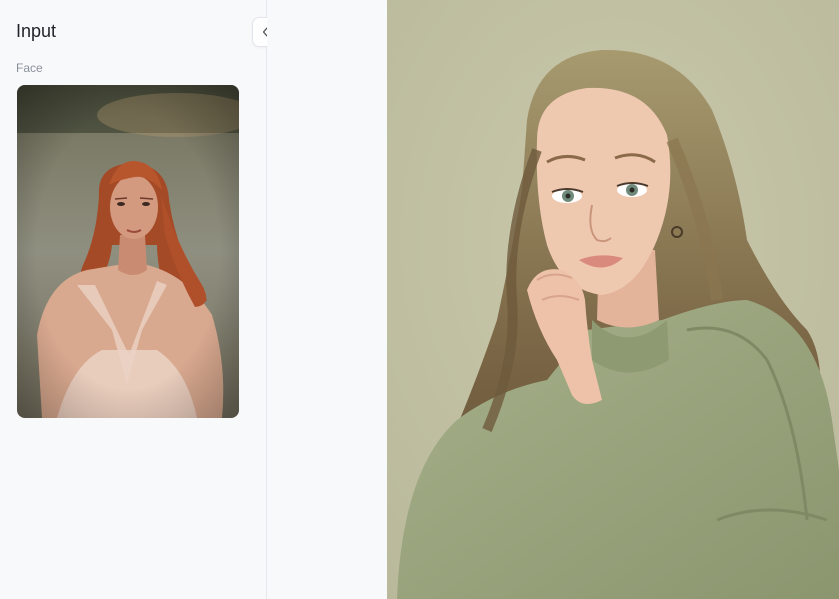  I want to click on face-photo, so click(128, 251).